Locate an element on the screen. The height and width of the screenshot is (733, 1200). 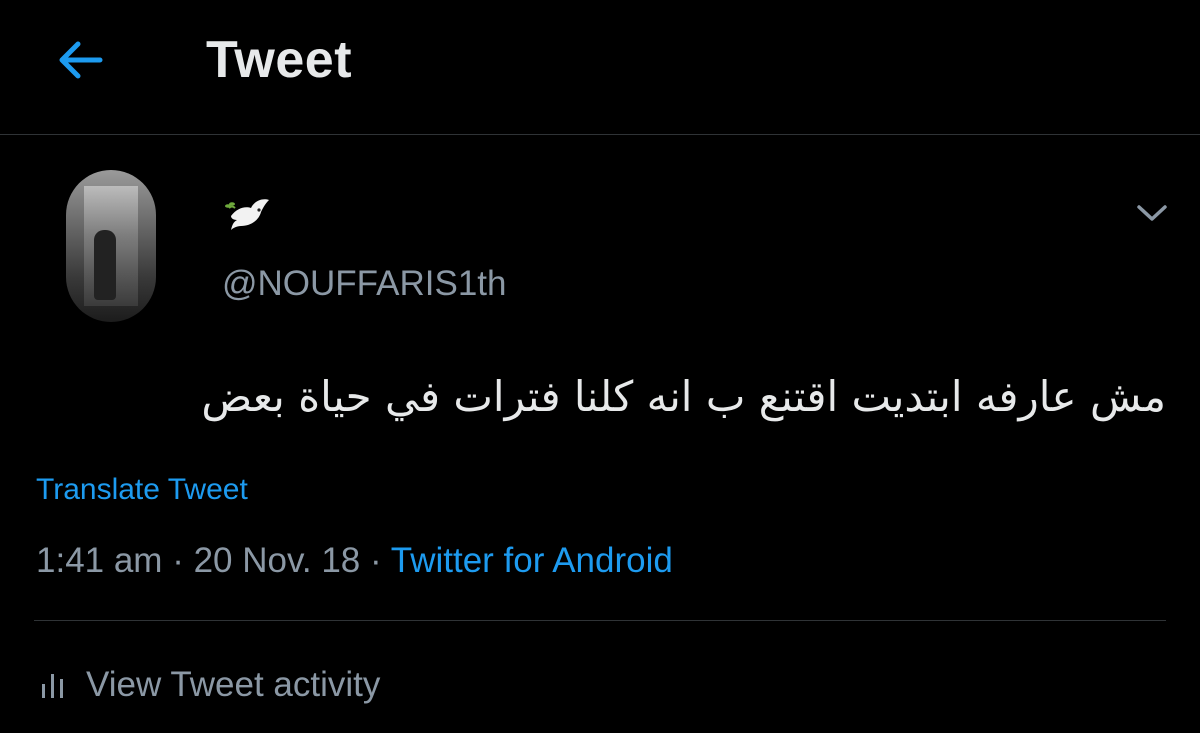
tweet-source-link: Twitter for Android is located at coordinates (532, 560).